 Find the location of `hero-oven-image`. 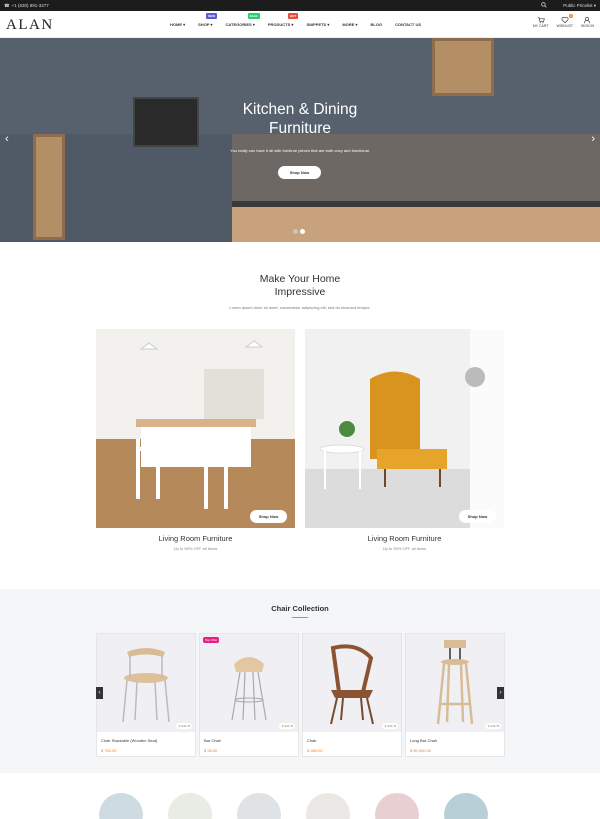

hero-oven-image is located at coordinates (166, 122).